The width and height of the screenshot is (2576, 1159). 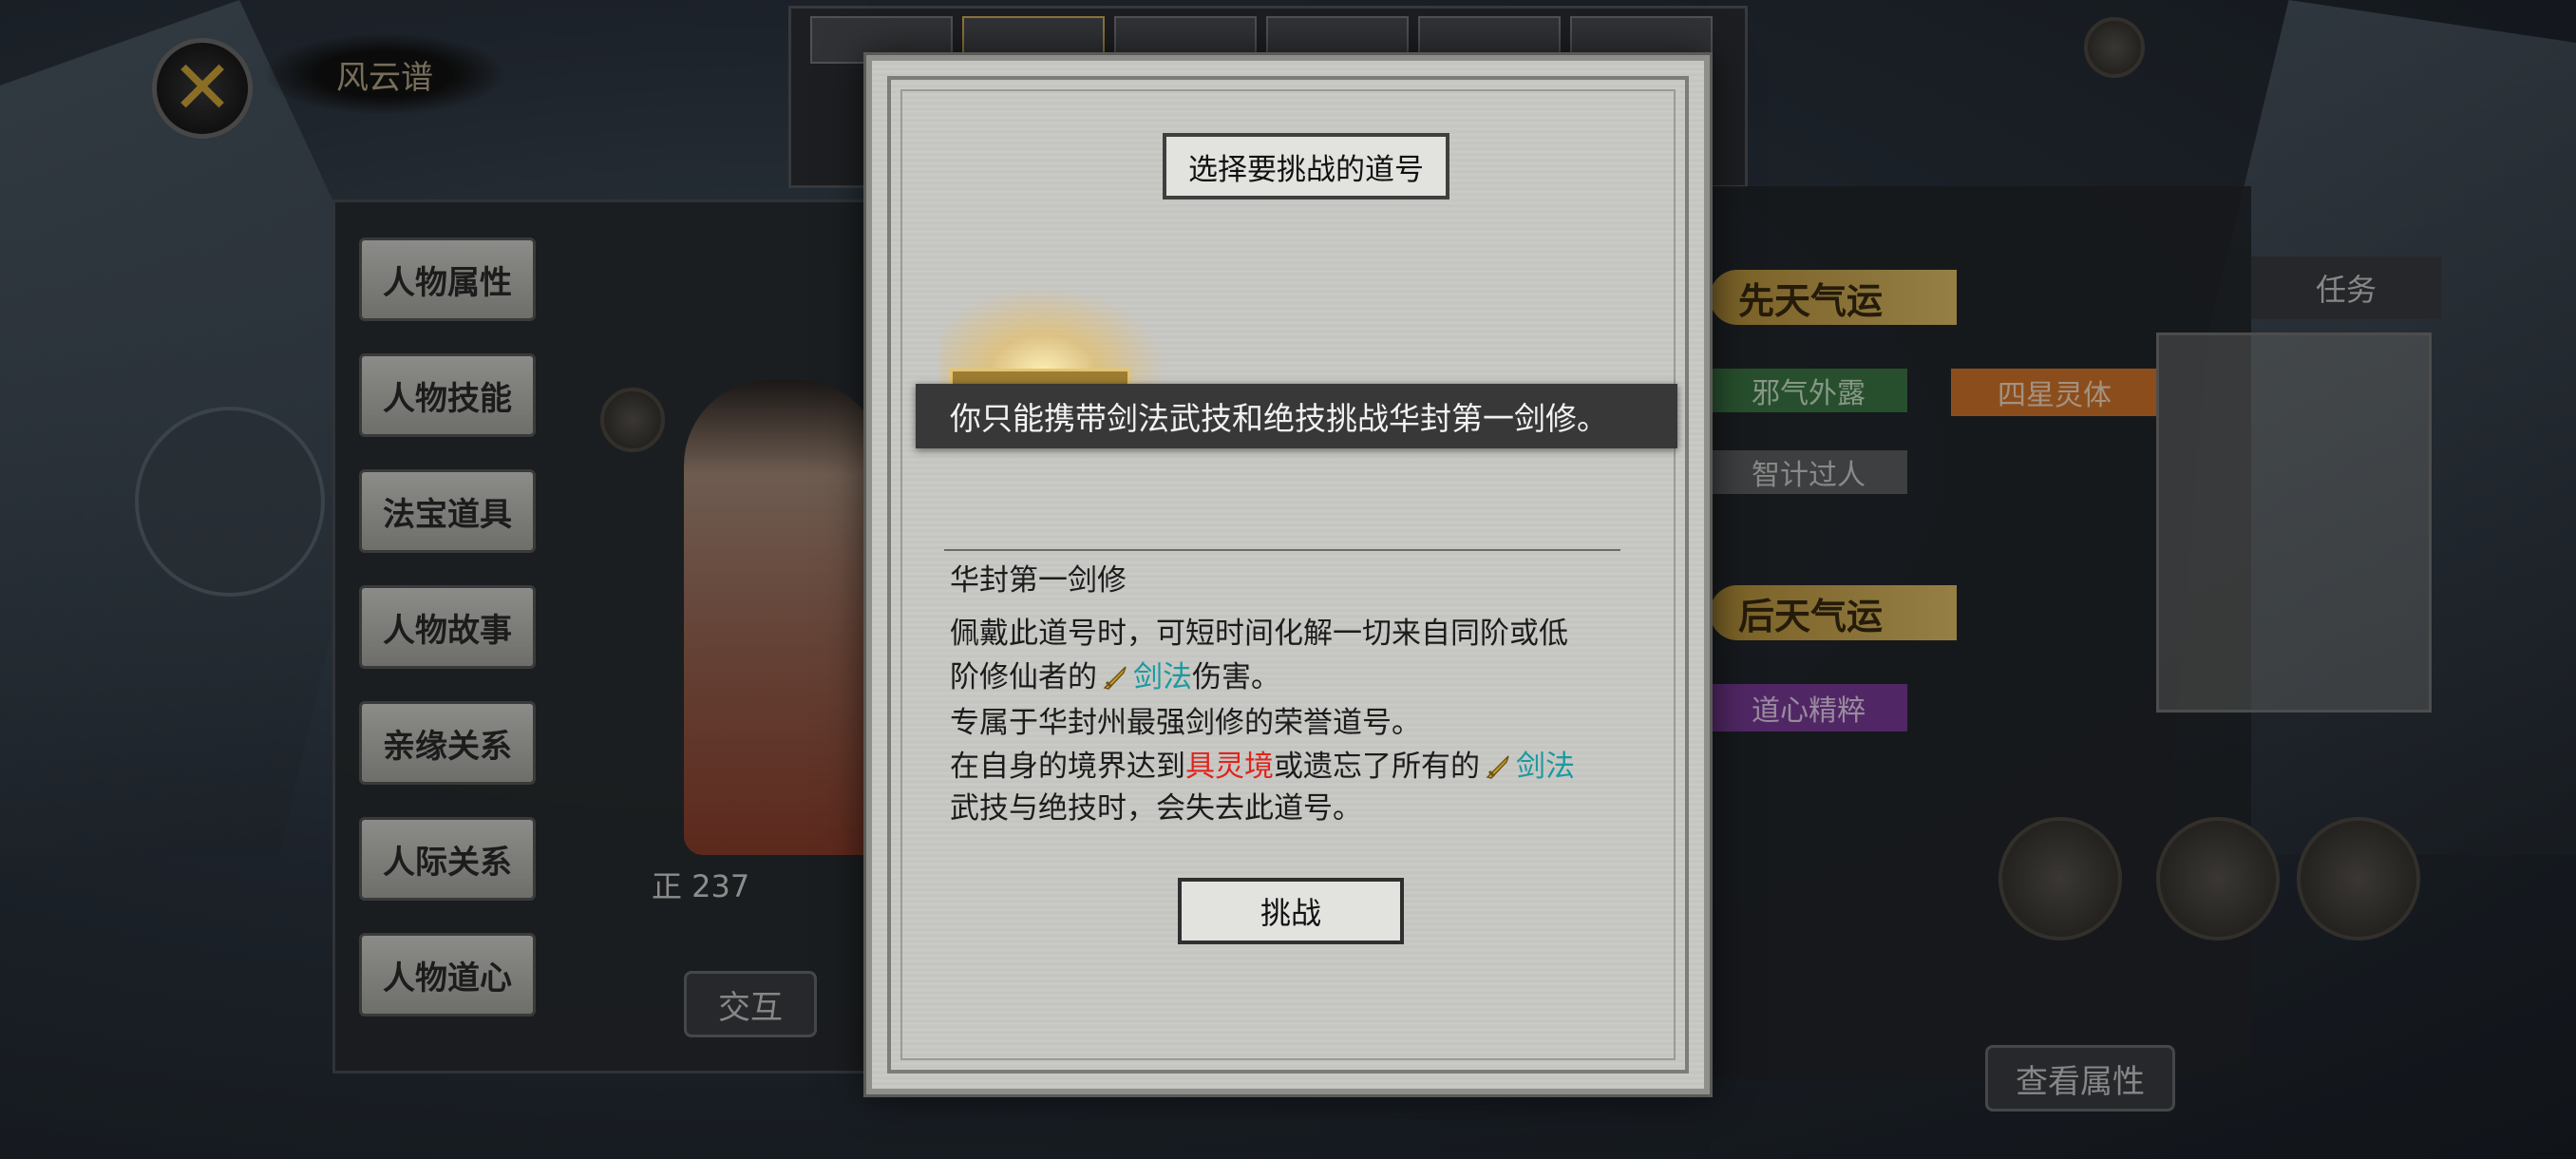 I want to click on restriction-tooltip: 你只能携带剑法武技和绝技挑战华封第一剑修。, so click(x=1296, y=416).